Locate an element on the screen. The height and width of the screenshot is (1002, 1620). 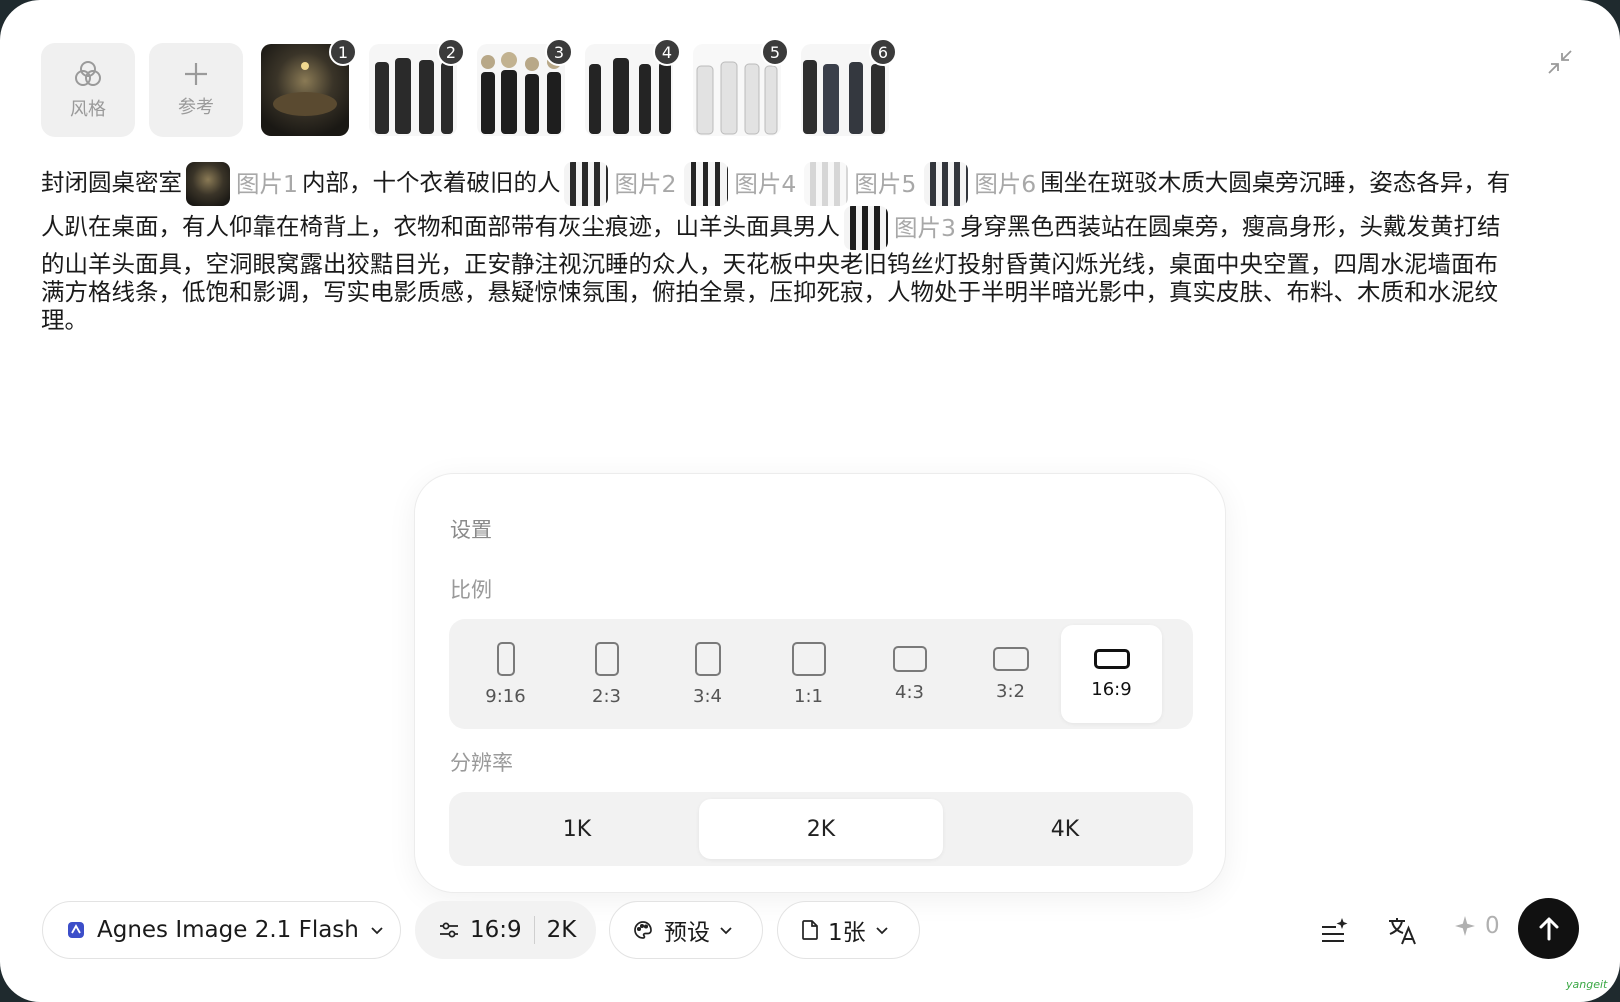
ratio-option-2-3: 2:3 is located at coordinates (606, 674).